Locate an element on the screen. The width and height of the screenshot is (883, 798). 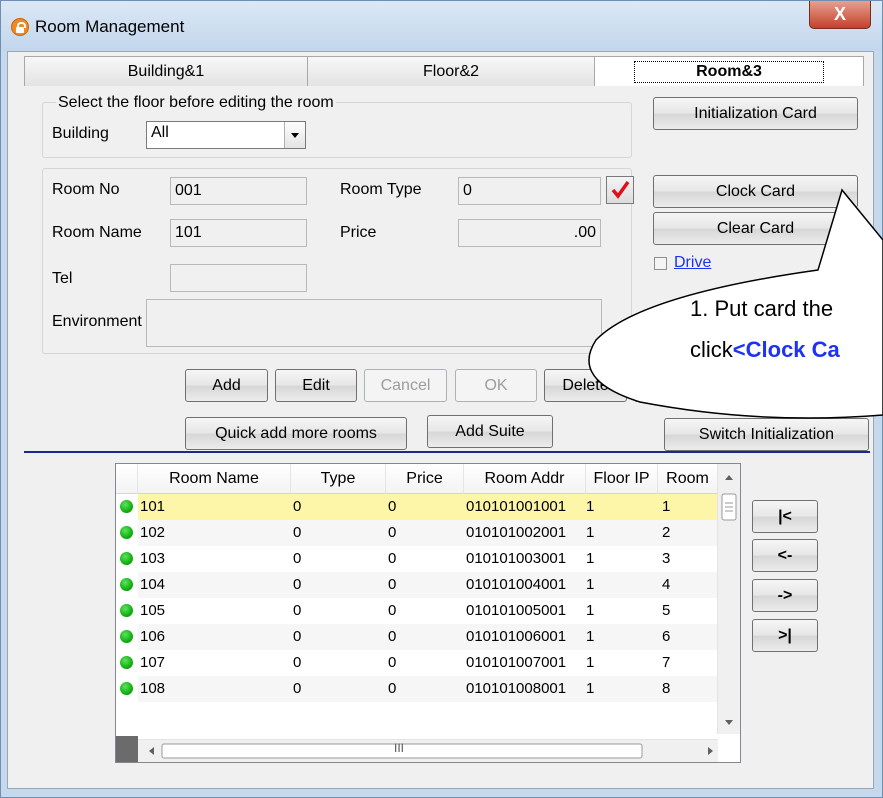
scroll-grip-text: III is located at coordinates (399, 748).